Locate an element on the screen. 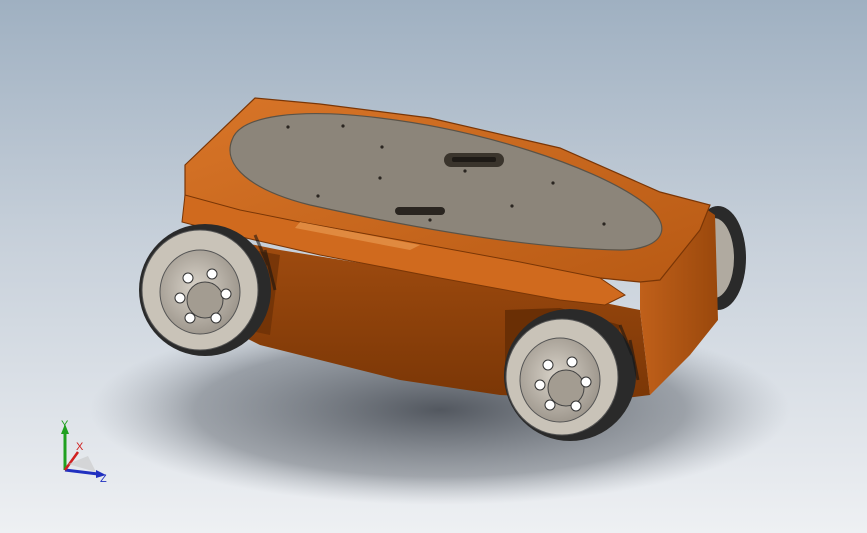 Image resolution: width=867 pixels, height=533 pixels. wheel-front-left is located at coordinates (205, 290).